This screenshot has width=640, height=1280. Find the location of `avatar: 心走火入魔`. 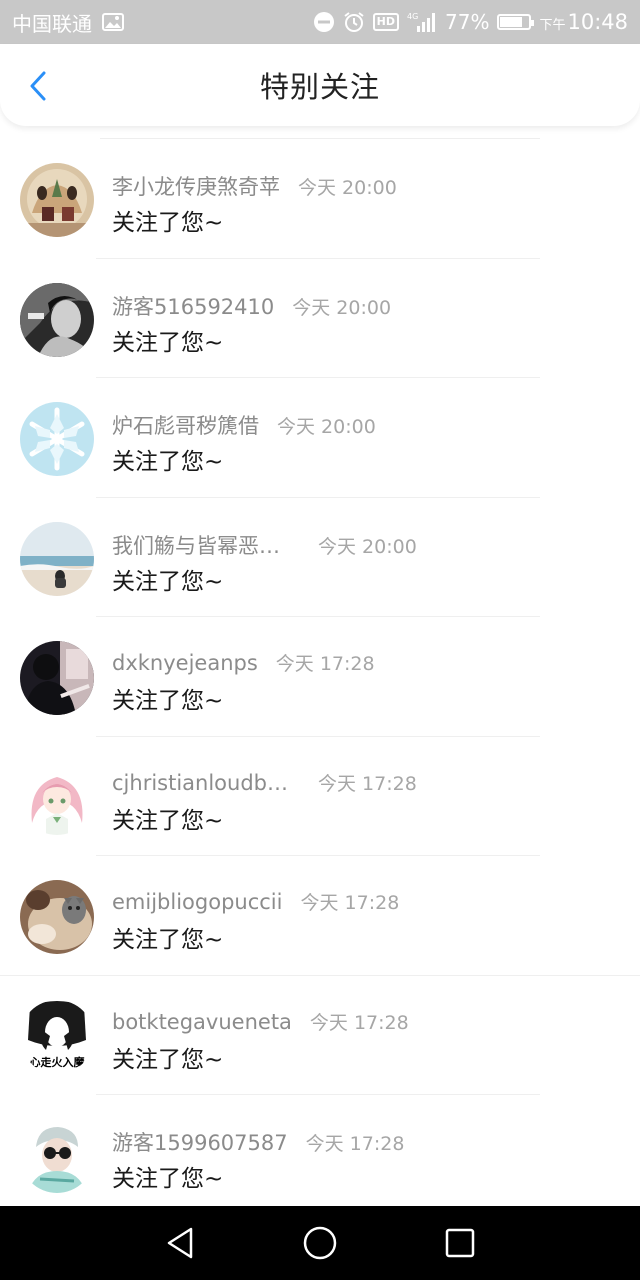

avatar: 心走火入魔 is located at coordinates (57, 1036).